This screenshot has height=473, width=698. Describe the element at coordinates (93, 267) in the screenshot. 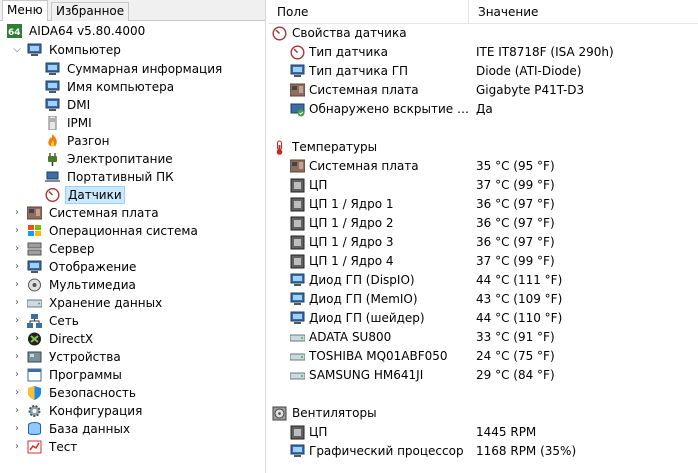

I see `tree-item-label: Отображение` at that location.